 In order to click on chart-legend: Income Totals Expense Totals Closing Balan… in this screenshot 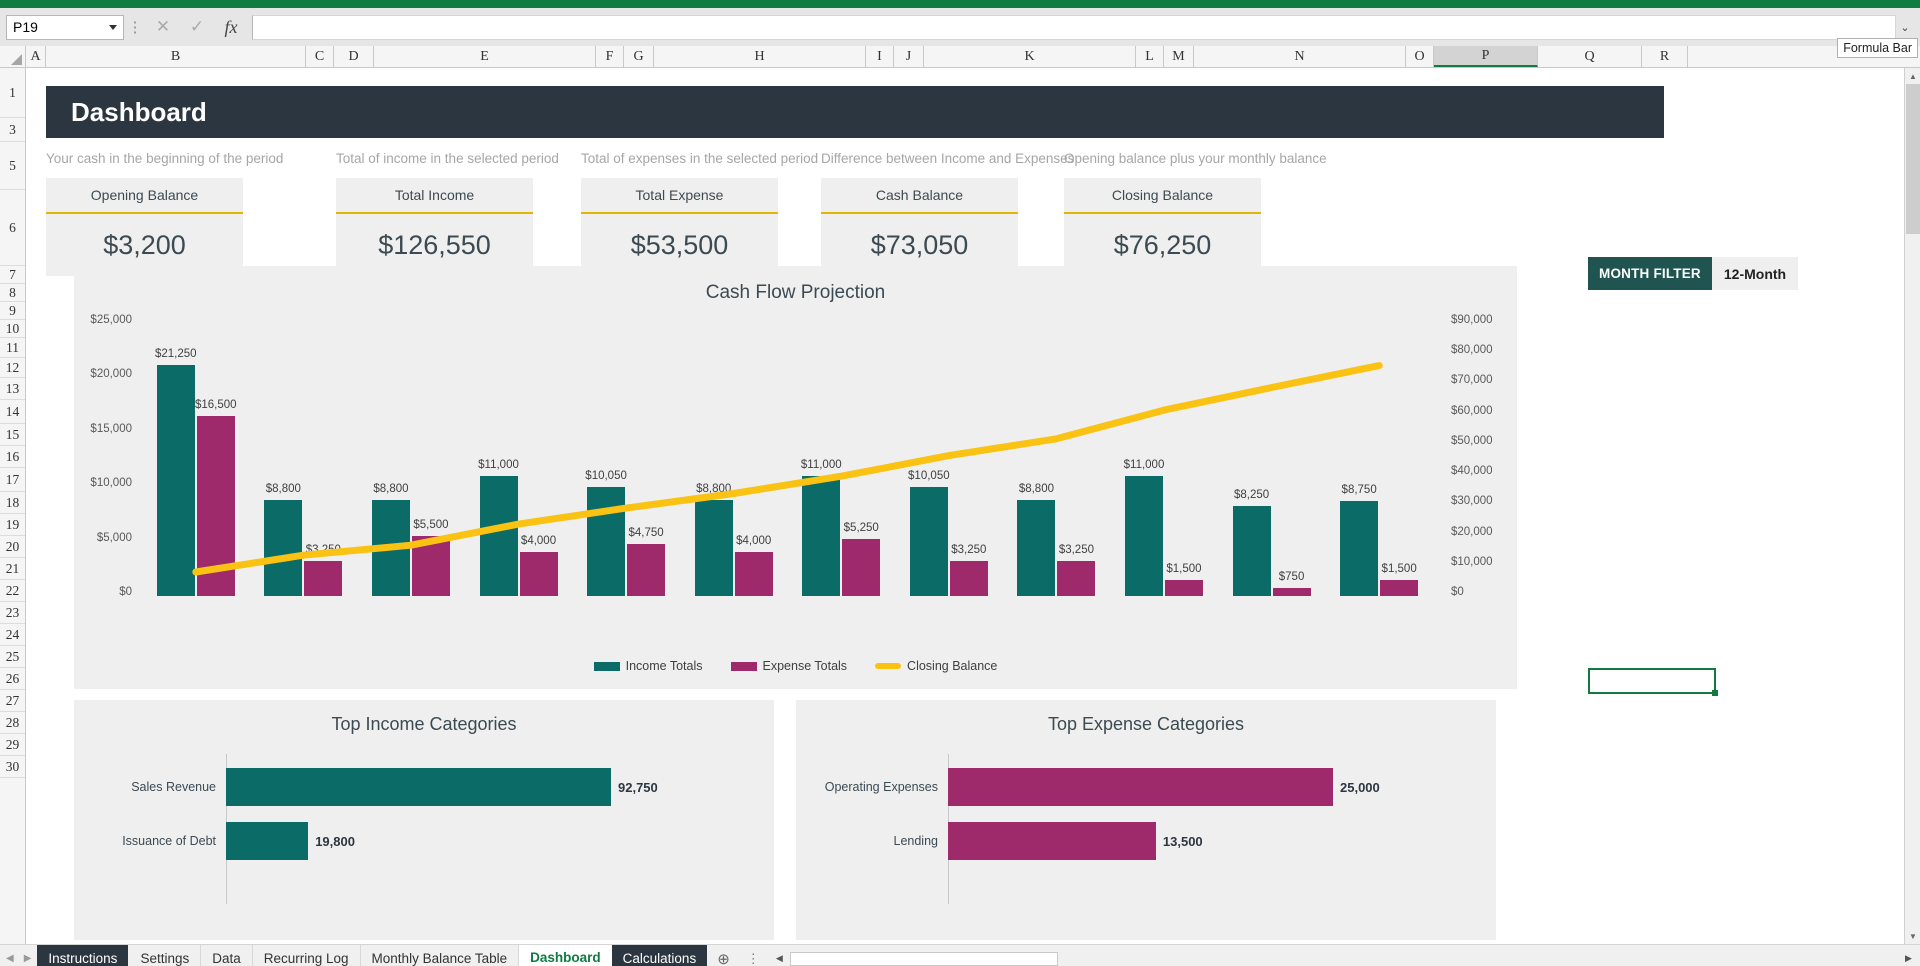, I will do `click(795, 666)`.